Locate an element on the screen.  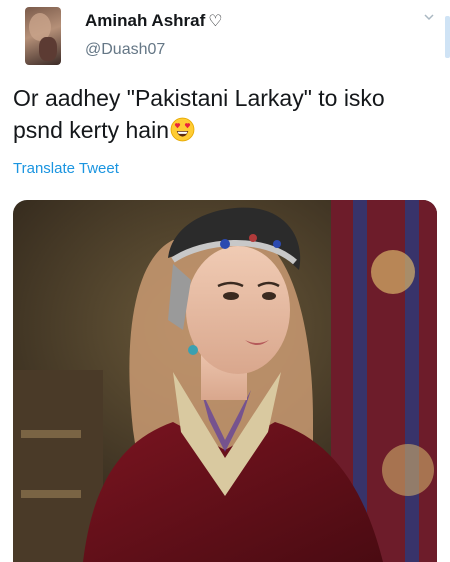
chevron-down-icon is located at coordinates (429, 17).